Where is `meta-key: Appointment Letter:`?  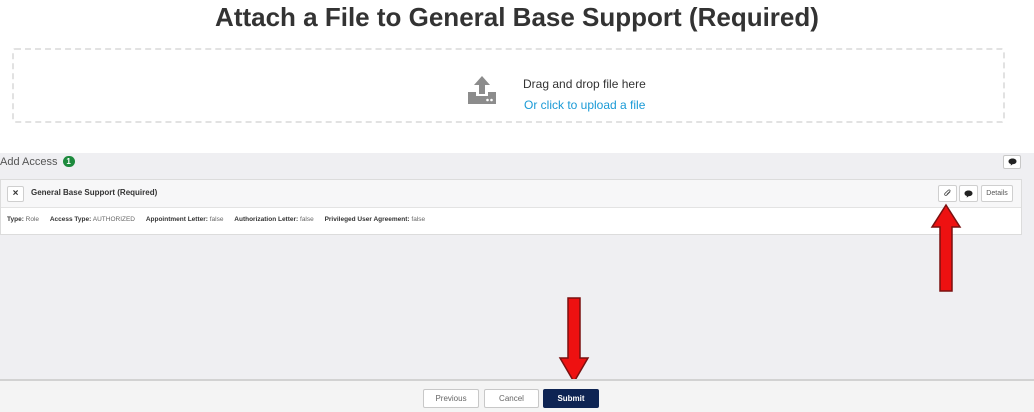
meta-key: Appointment Letter: is located at coordinates (176, 219).